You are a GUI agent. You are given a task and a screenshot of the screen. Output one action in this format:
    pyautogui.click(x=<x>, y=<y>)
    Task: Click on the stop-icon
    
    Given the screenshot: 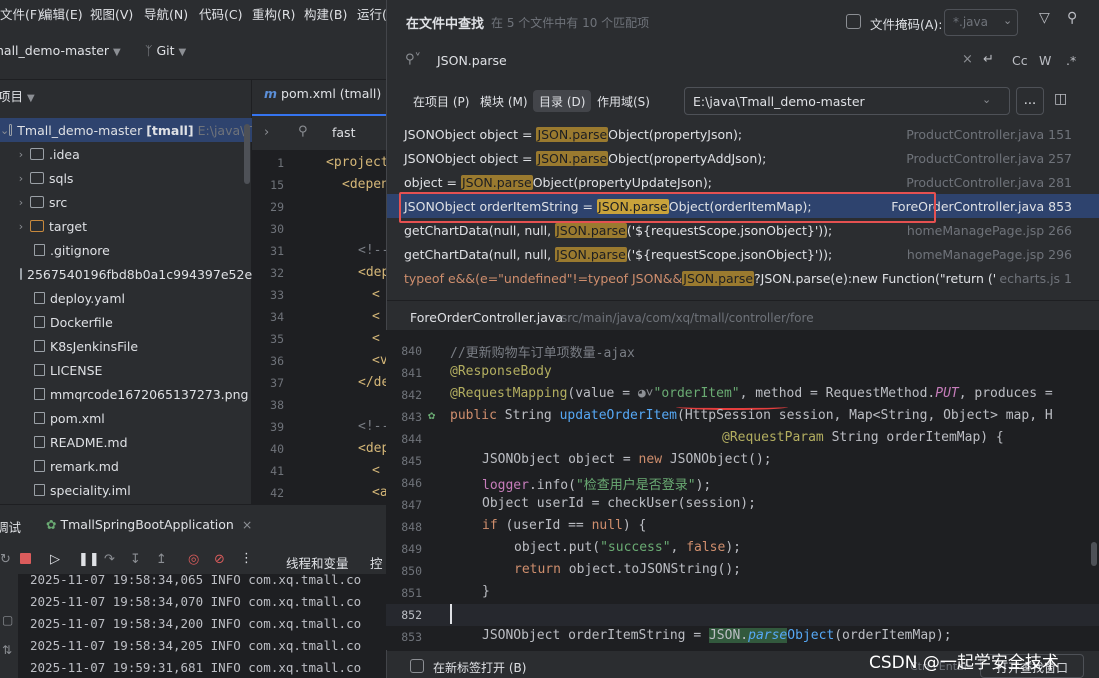 What is the action you would take?
    pyautogui.click(x=25, y=558)
    